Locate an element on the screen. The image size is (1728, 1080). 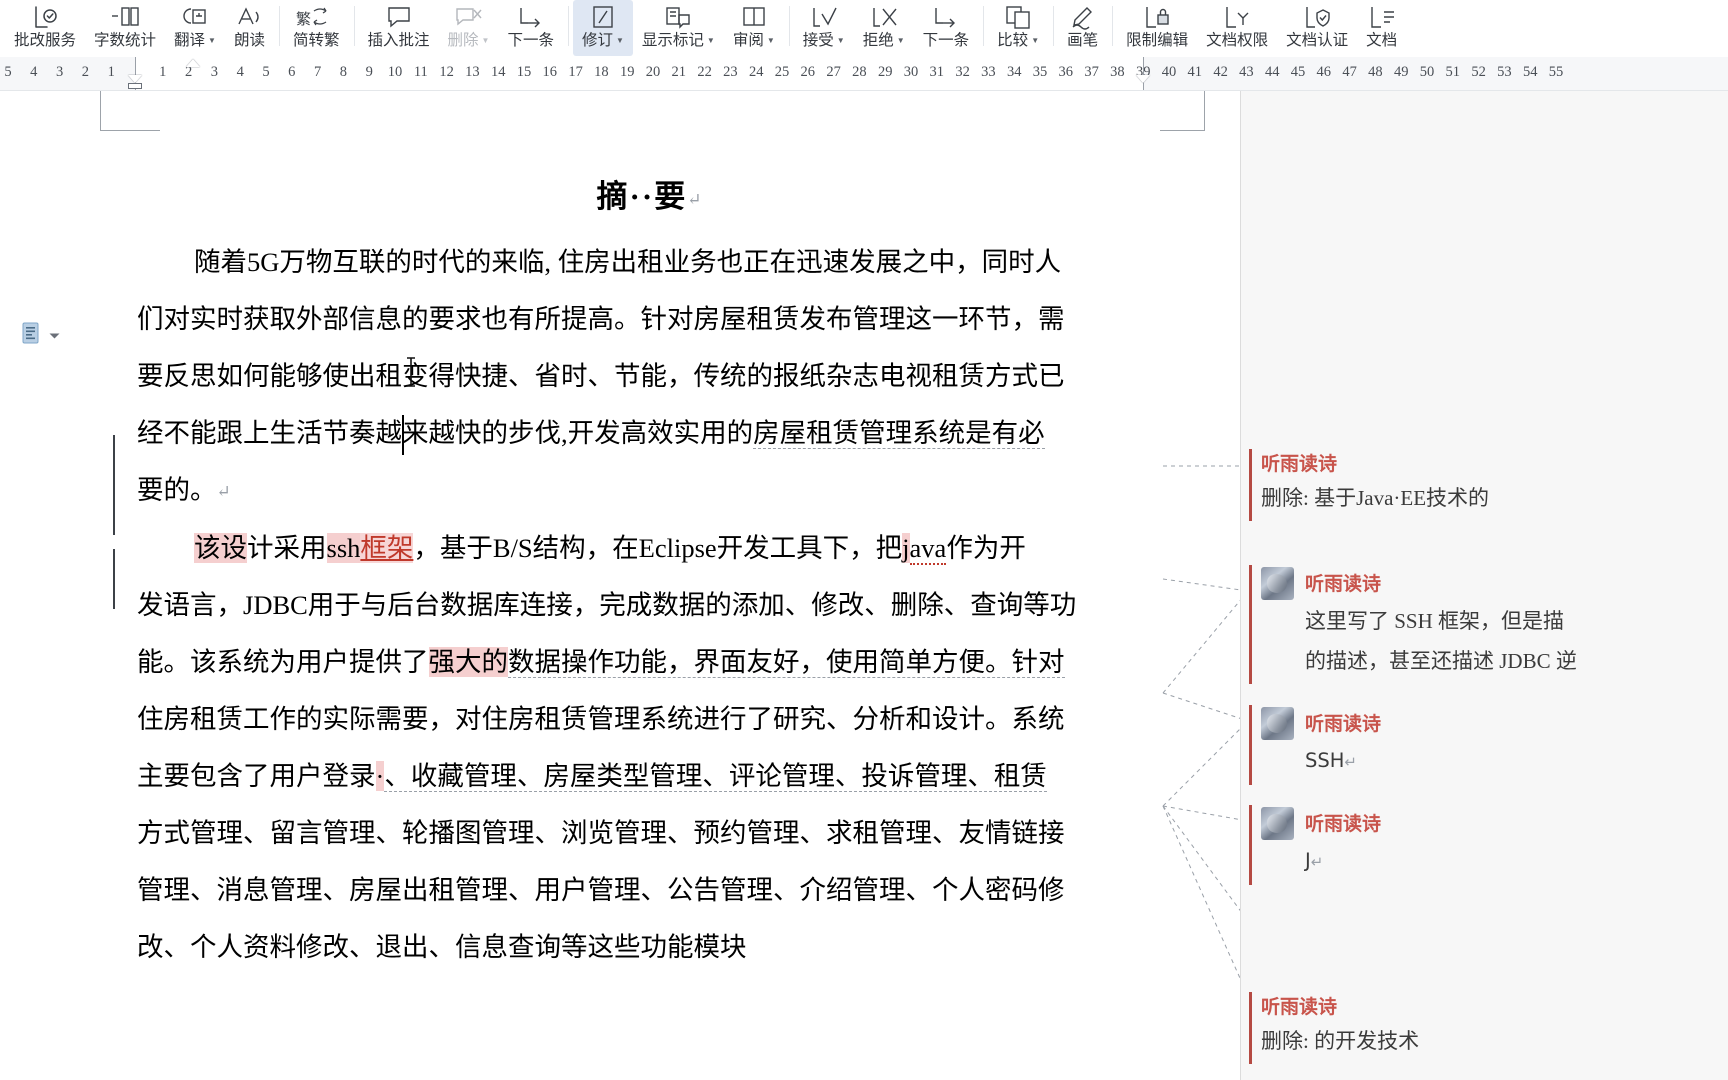
ruler-tick: 20 is located at coordinates (653, 72).